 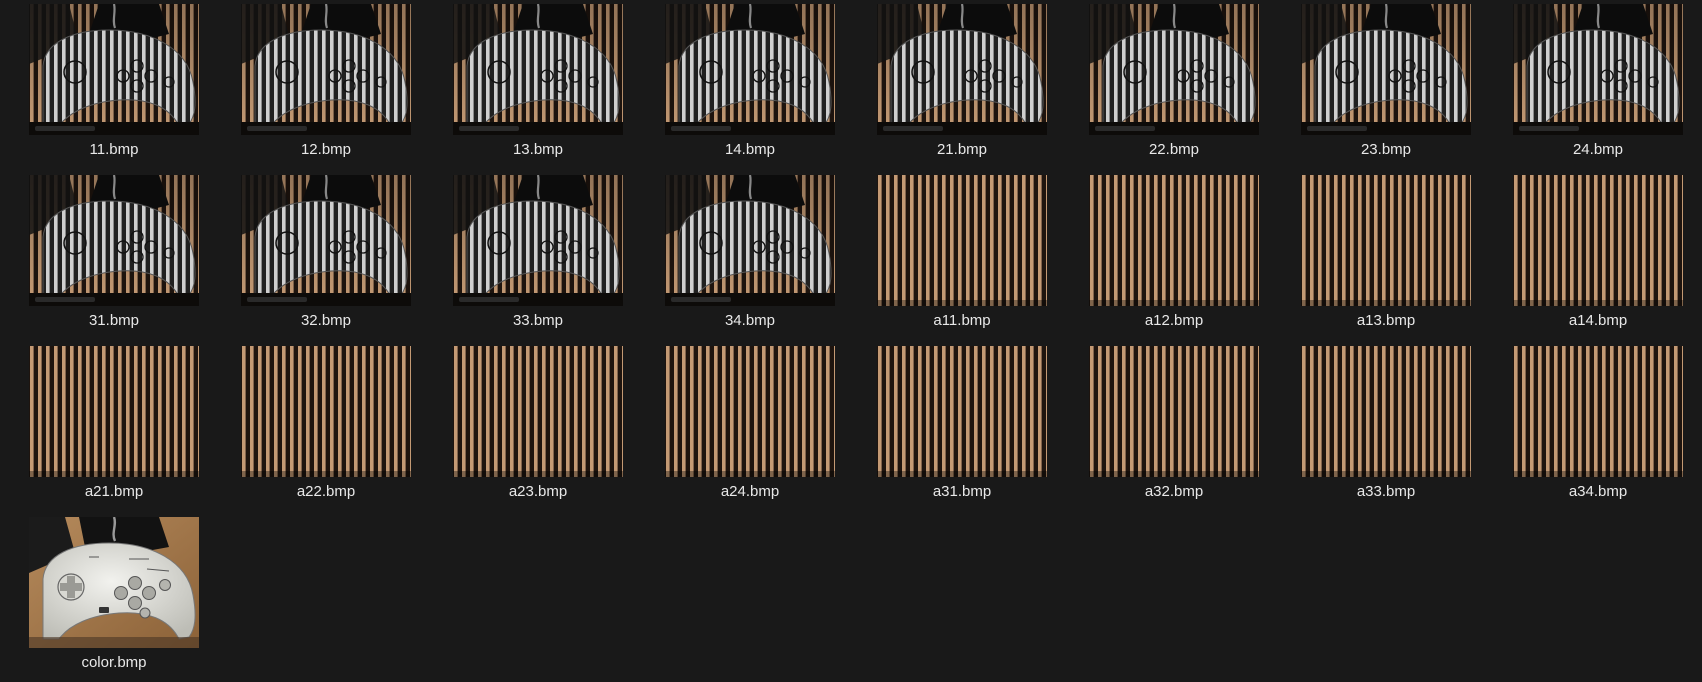 What do you see at coordinates (114, 150) in the screenshot?
I see `file-name-label: 11.bmp` at bounding box center [114, 150].